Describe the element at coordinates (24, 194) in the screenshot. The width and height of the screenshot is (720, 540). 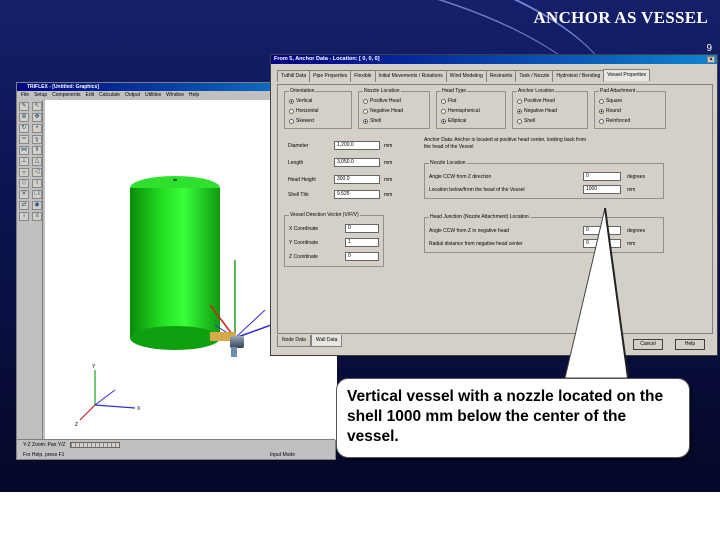
I see `delete-icon: ✕` at that location.